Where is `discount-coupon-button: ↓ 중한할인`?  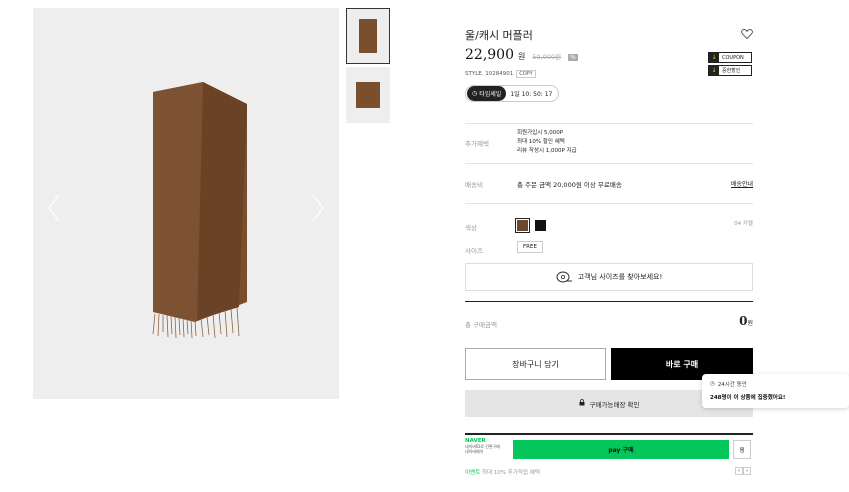
discount-coupon-button: ↓ 중한할인 is located at coordinates (730, 70).